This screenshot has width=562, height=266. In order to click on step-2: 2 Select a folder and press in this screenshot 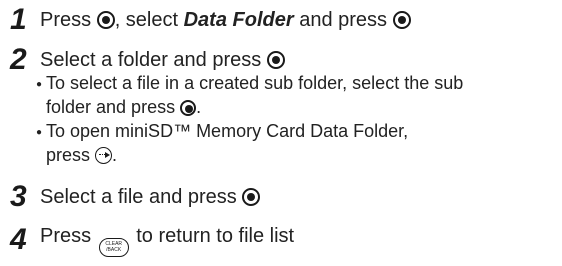, I will do `click(147, 60)`.